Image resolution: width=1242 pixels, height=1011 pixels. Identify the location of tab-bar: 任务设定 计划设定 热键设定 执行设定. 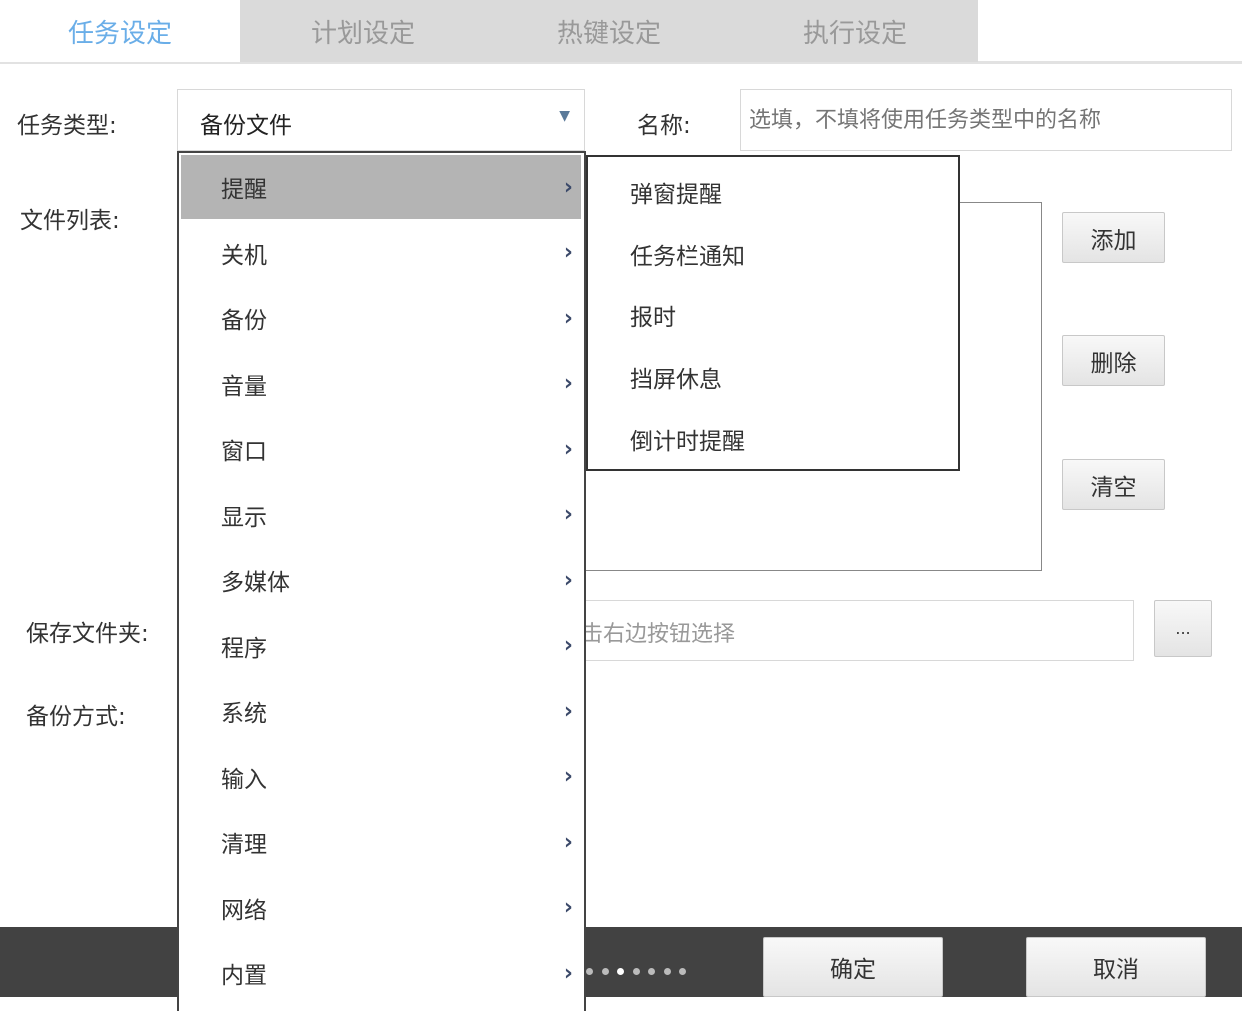
(621, 32).